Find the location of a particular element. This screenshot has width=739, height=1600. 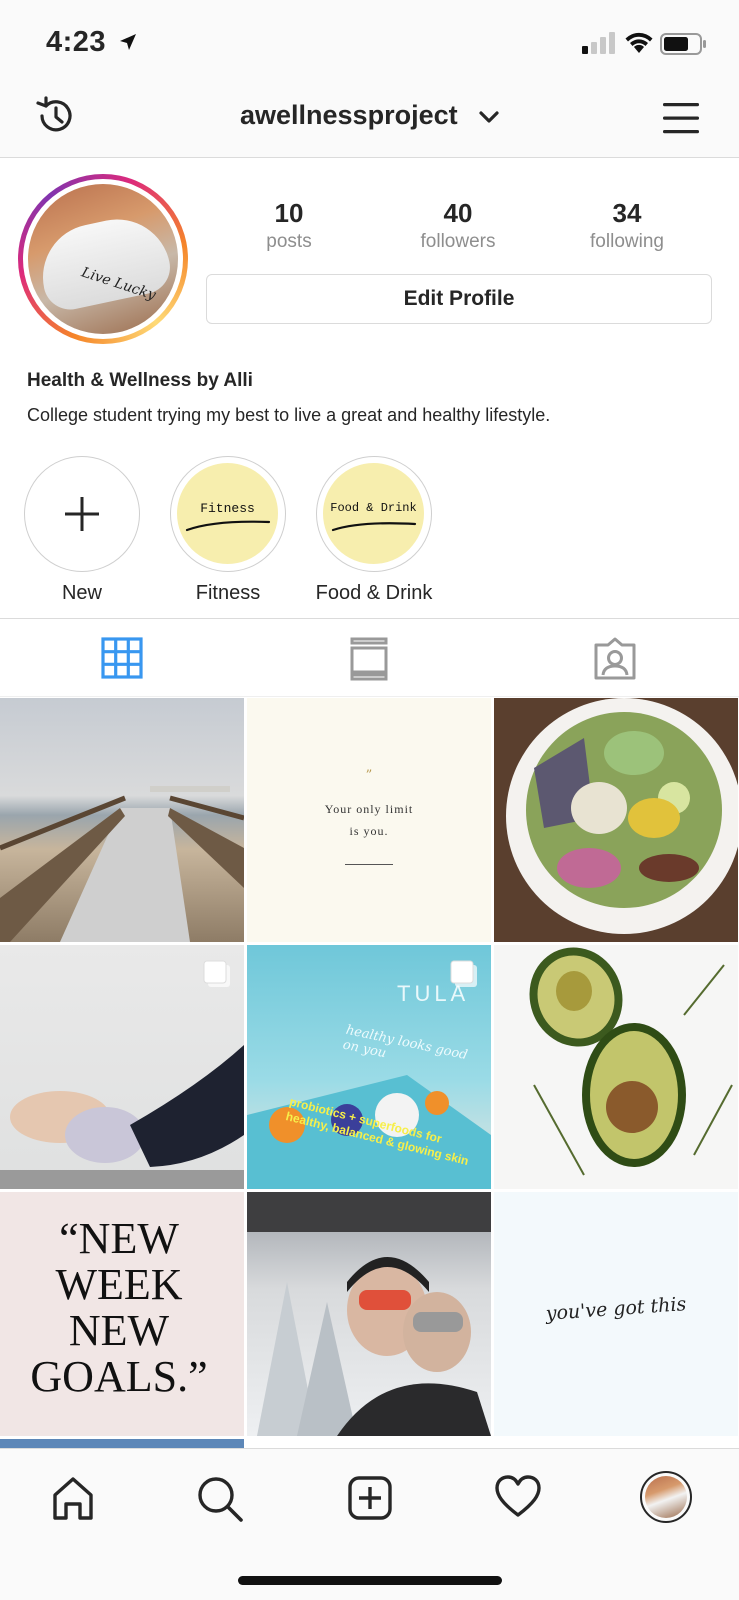

activity-heart-icon is located at coordinates (518, 1497).